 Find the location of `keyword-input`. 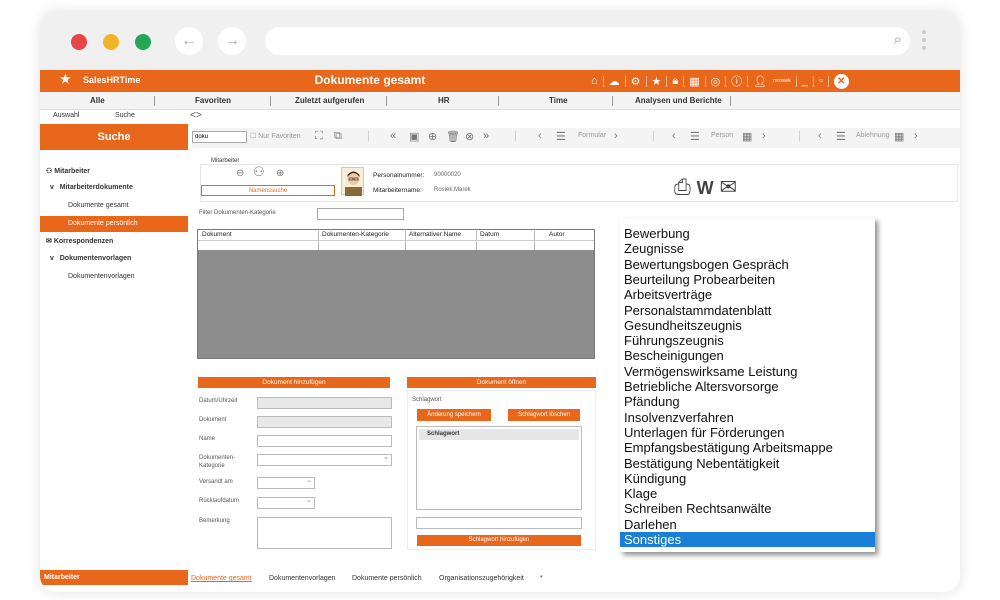

keyword-input is located at coordinates (499, 523).